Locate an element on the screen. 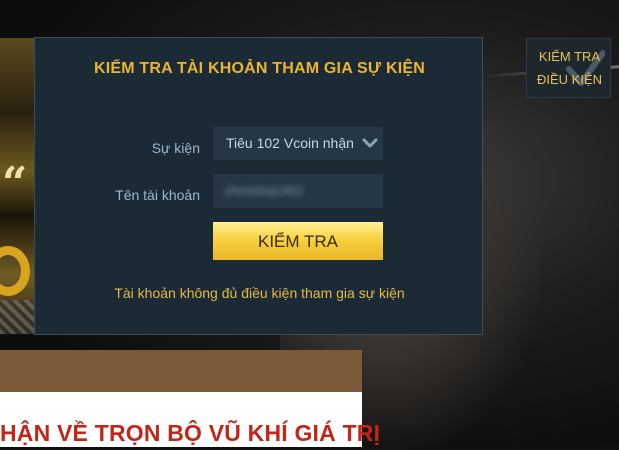 This screenshot has height=450, width=619. banner-band is located at coordinates (181, 371).